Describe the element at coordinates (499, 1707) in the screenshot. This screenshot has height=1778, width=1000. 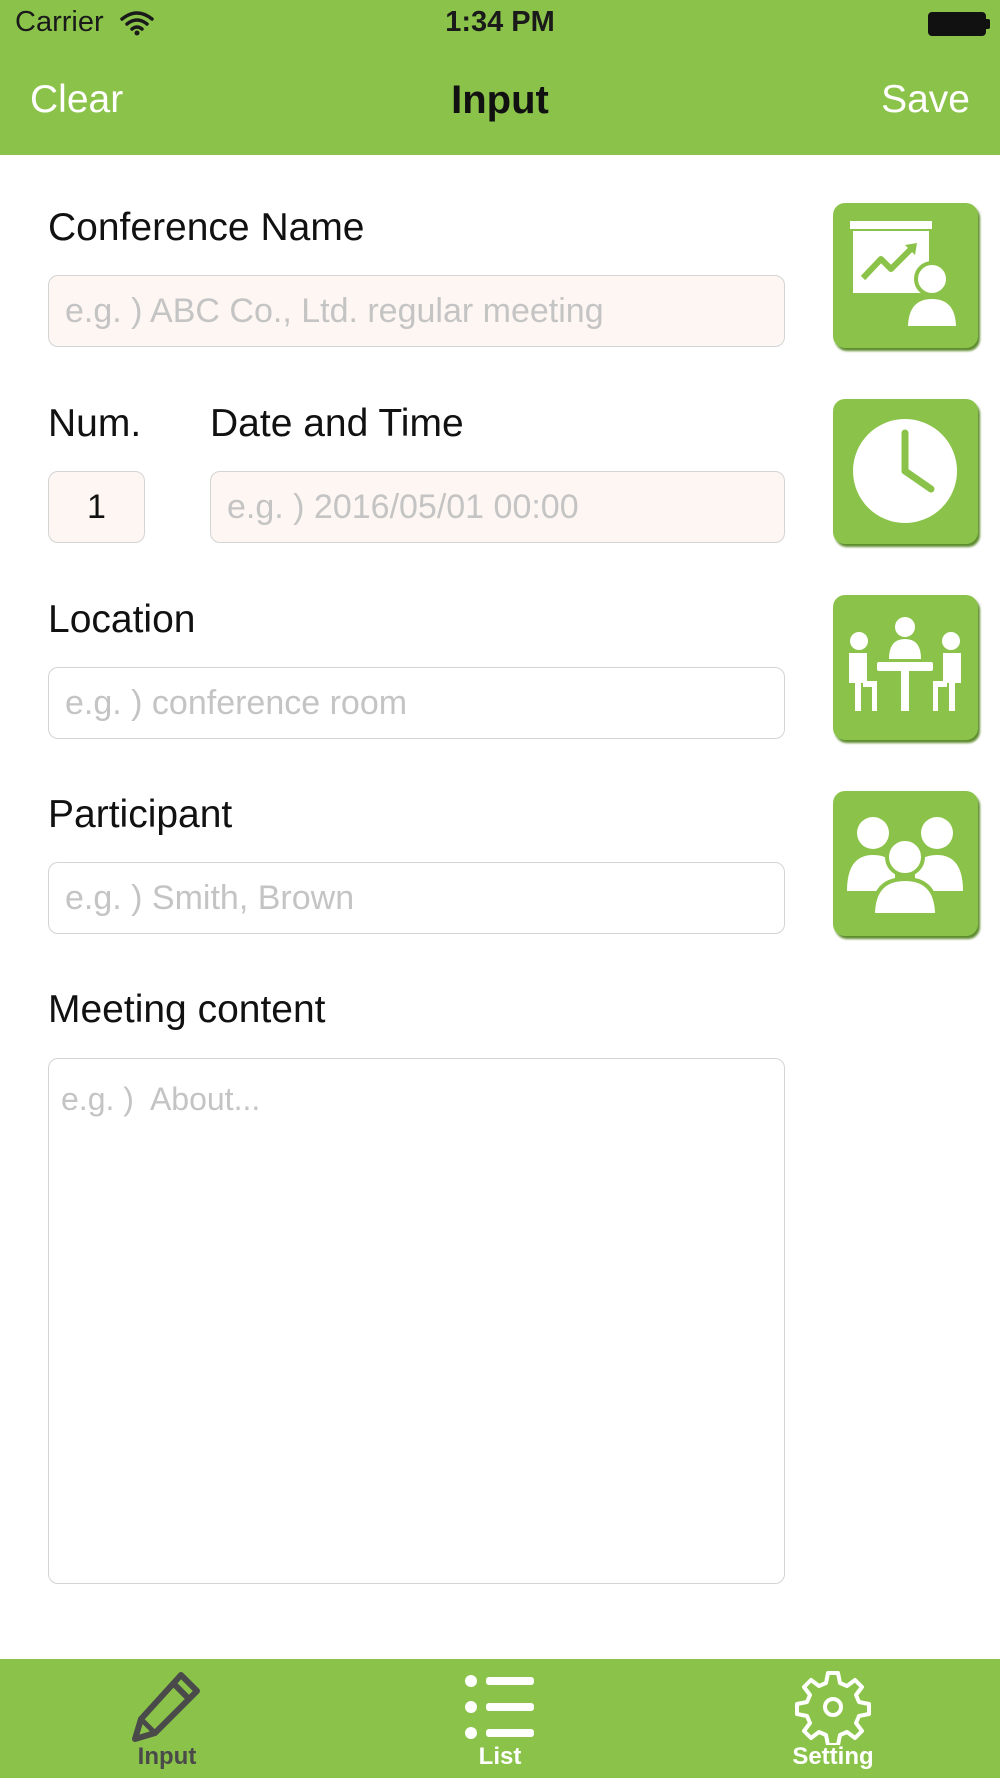
I see `list-icon` at that location.